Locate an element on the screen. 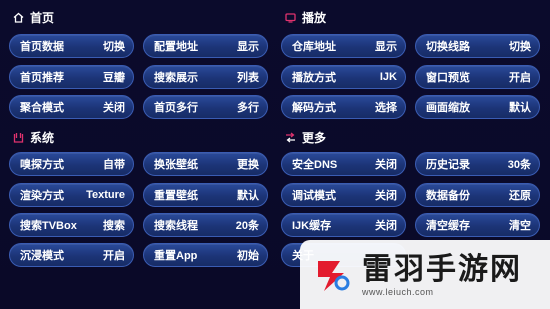 This screenshot has width=550, height=309. setting-value: 20条 is located at coordinates (247, 226).